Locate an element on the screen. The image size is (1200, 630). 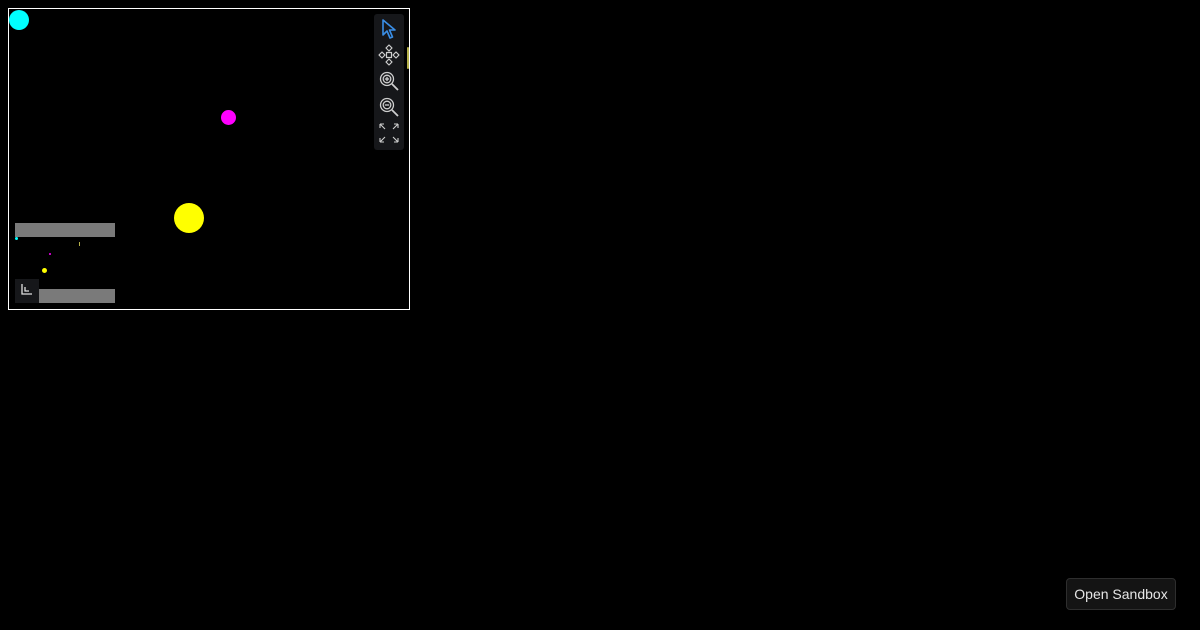
fit-view-icon is located at coordinates (389, 133).